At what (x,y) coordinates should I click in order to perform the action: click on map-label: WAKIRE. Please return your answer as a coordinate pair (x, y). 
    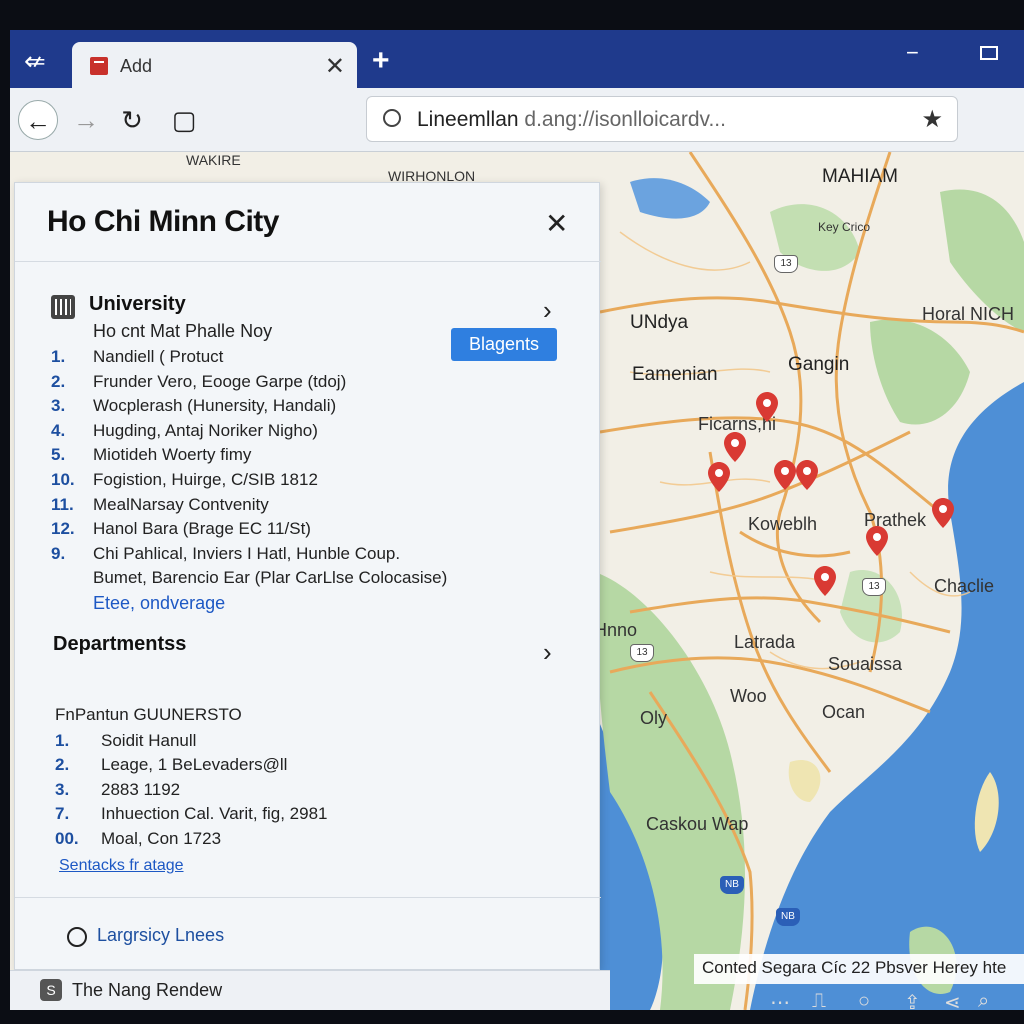
    Looking at the image, I should click on (213, 160).